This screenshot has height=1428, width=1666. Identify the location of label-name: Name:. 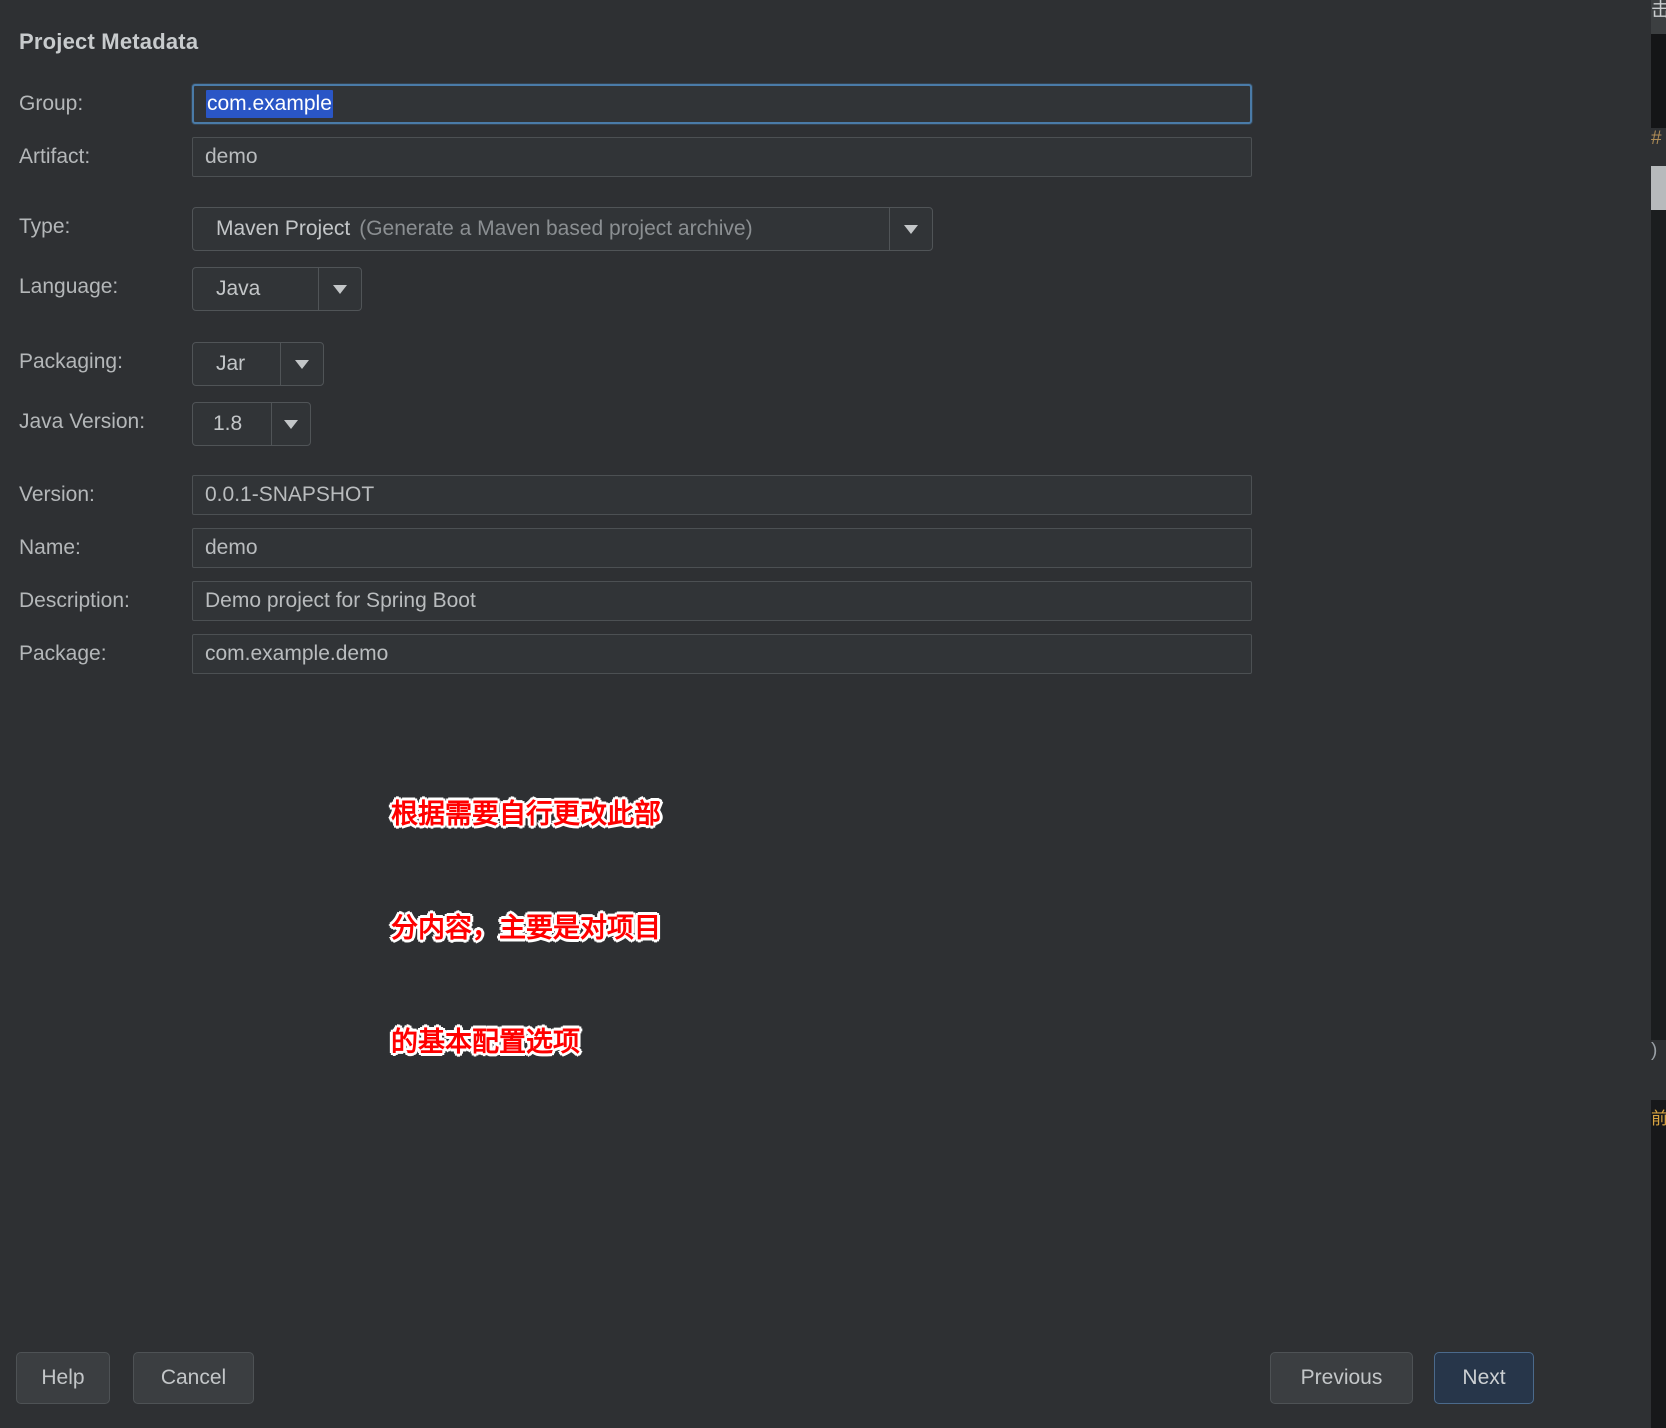
(50, 547).